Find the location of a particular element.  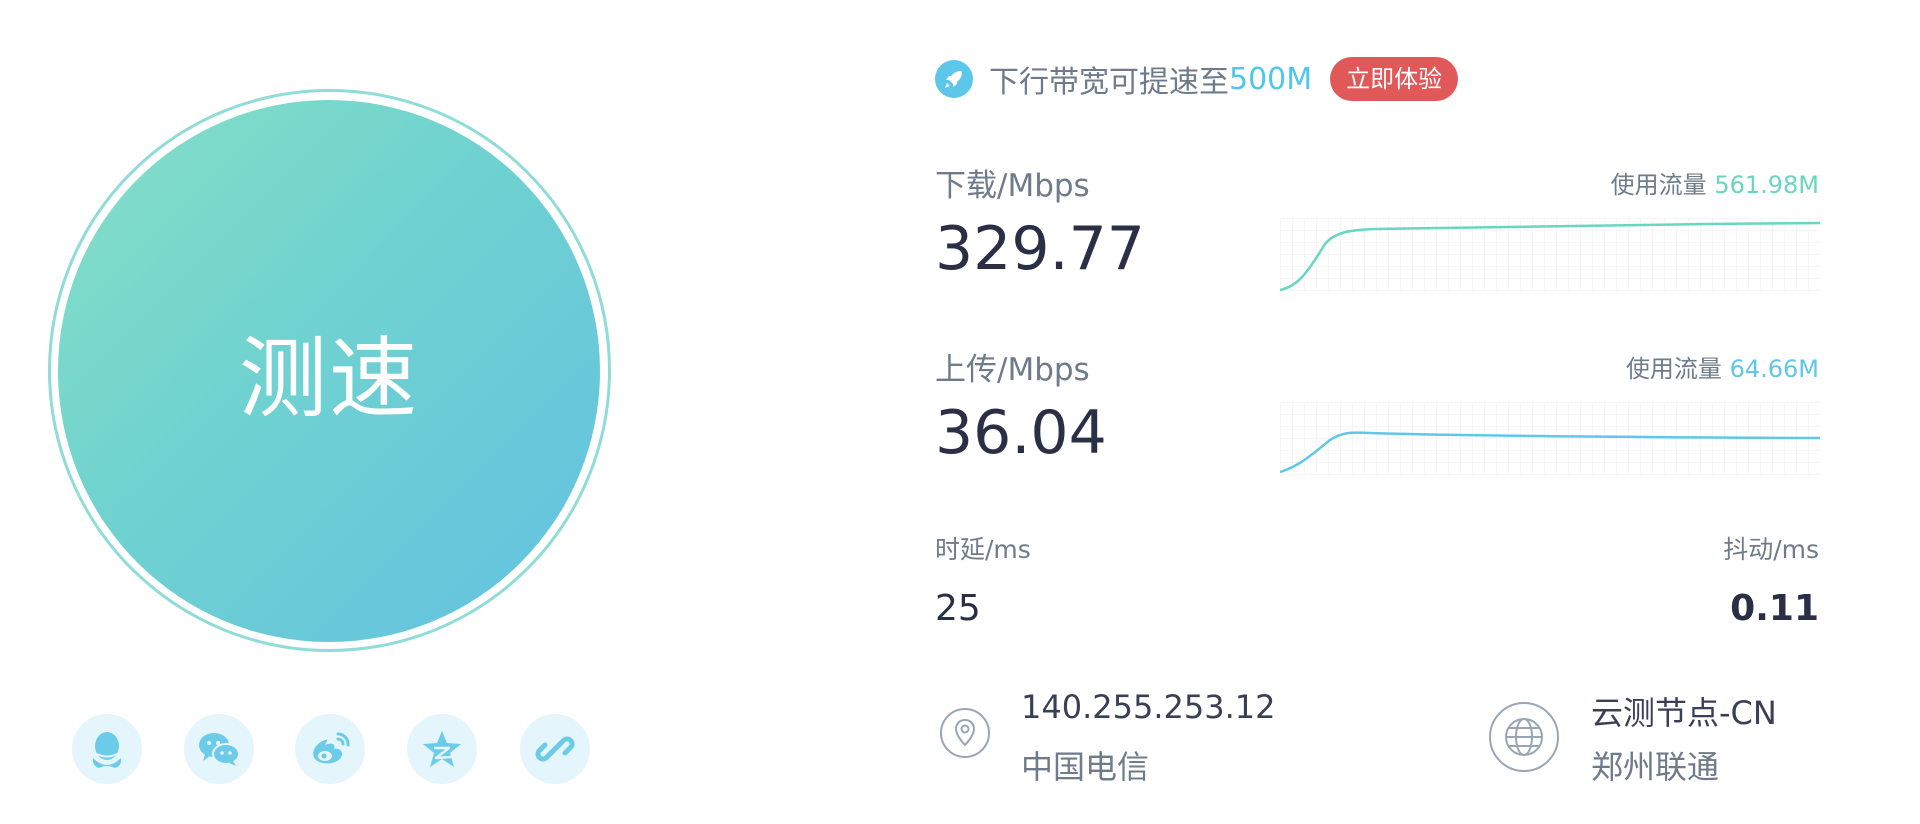

upload-usage-label: 使用流量 is located at coordinates (1673, 369).